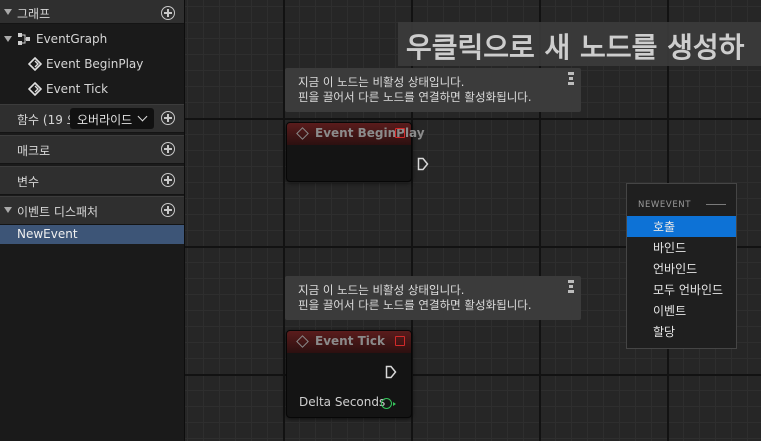  I want to click on menu-item-event: 이벤트, so click(681, 310).